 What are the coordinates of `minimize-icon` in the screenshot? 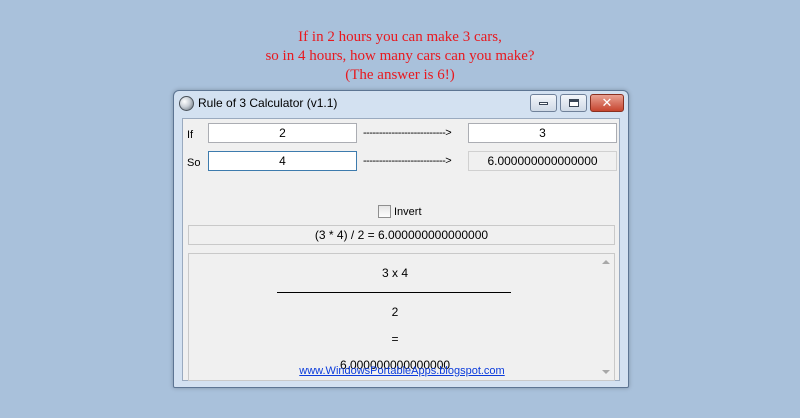 It's located at (543, 103).